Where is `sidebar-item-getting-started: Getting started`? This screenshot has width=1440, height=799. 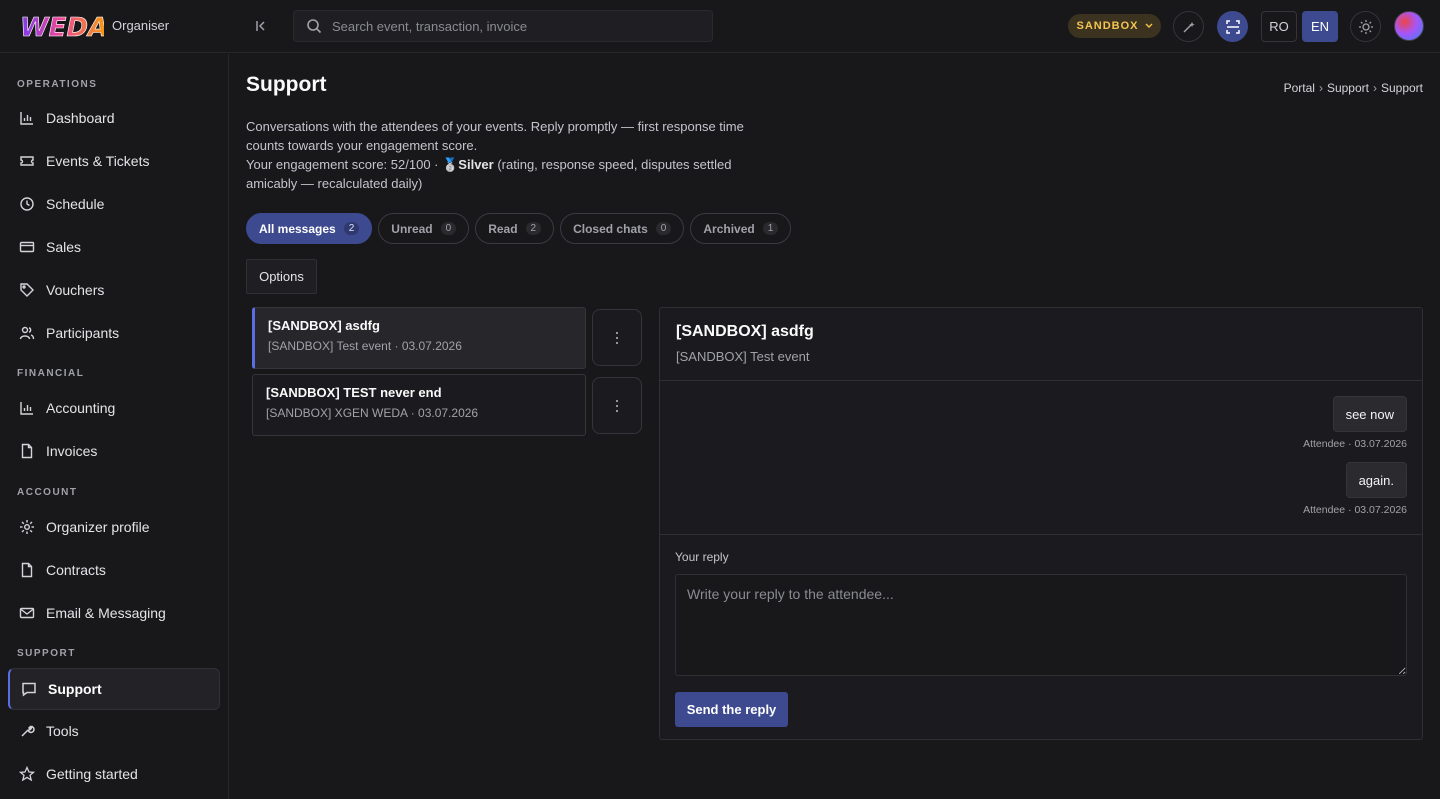 sidebar-item-getting-started: Getting started is located at coordinates (114, 774).